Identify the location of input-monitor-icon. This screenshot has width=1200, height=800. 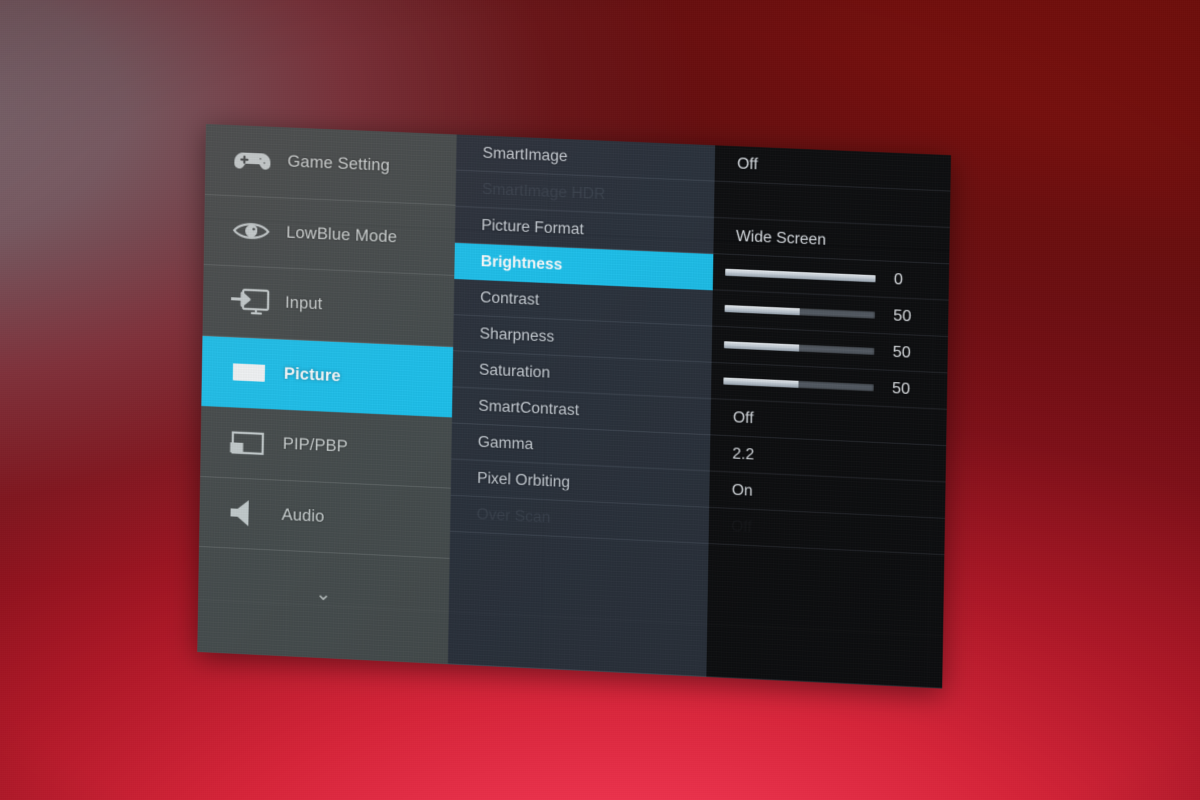
(250, 302).